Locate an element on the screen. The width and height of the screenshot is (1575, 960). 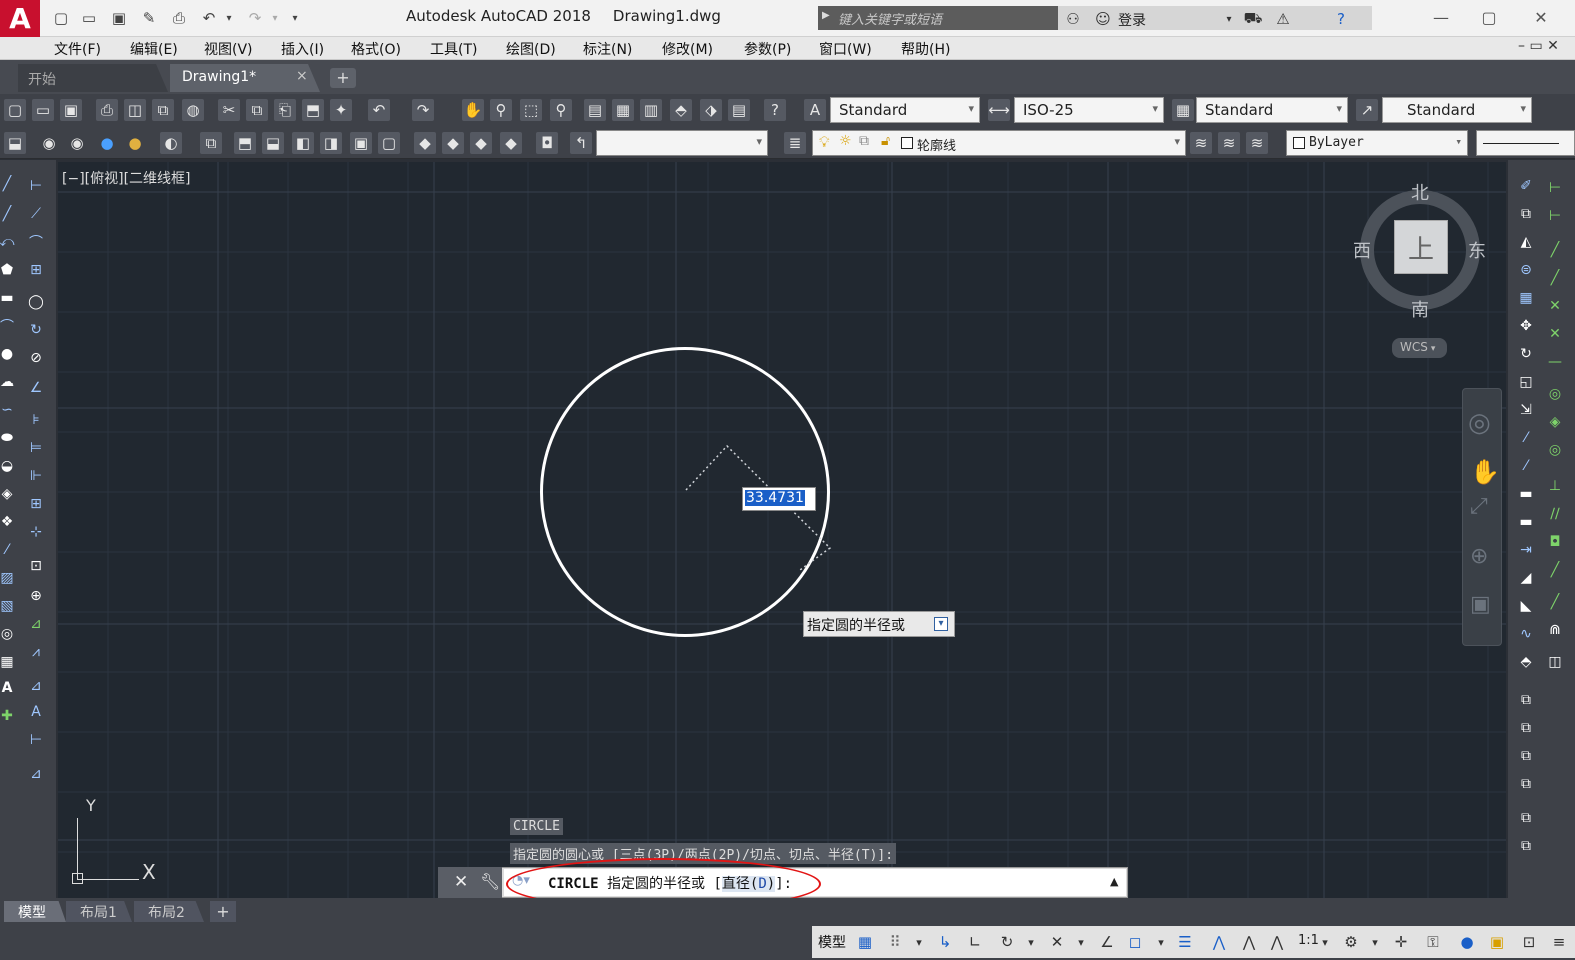
grid-display-icon: ▦ is located at coordinates (865, 942).